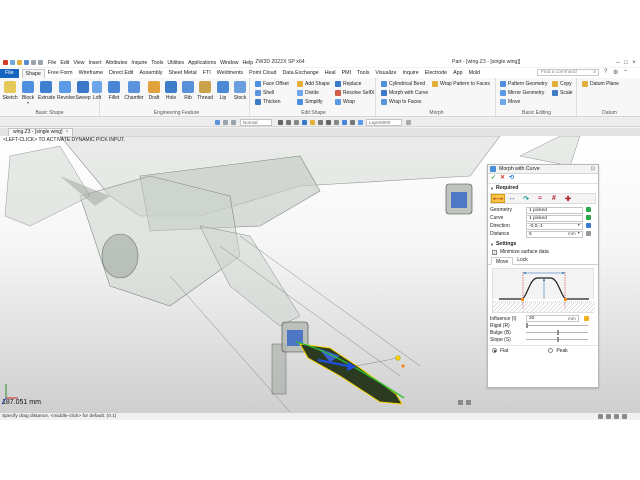  What do you see at coordinates (540, 198) in the screenshot?
I see `mode-wave-icon: ≈` at bounding box center [540, 198].